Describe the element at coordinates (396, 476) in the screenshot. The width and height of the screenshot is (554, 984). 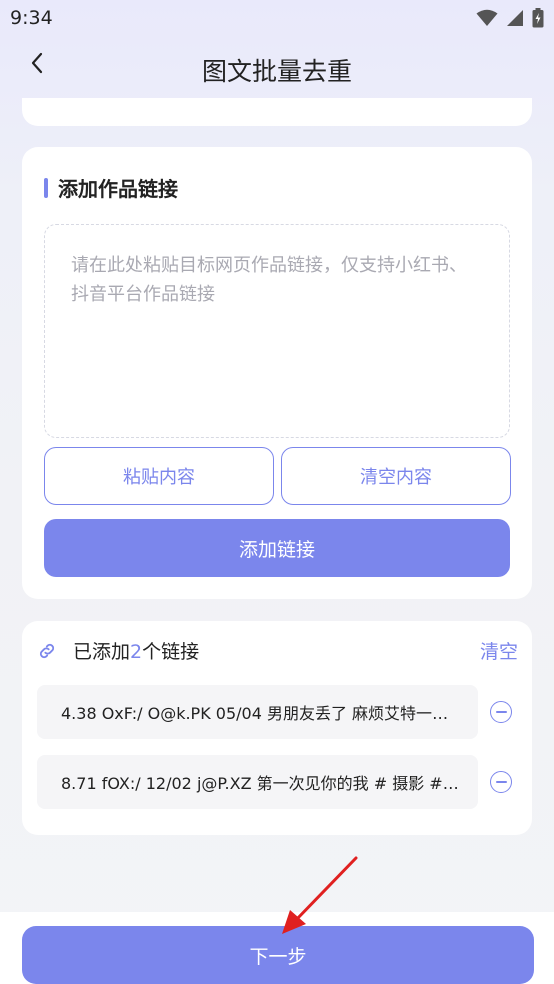
I see `clear-content-button: 清空内容` at that location.